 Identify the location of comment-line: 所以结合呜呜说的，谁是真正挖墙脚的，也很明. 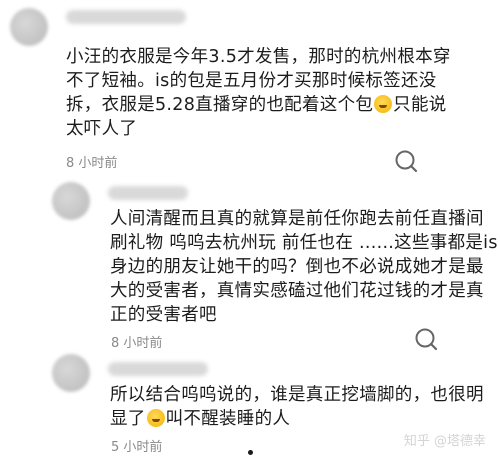
(297, 395).